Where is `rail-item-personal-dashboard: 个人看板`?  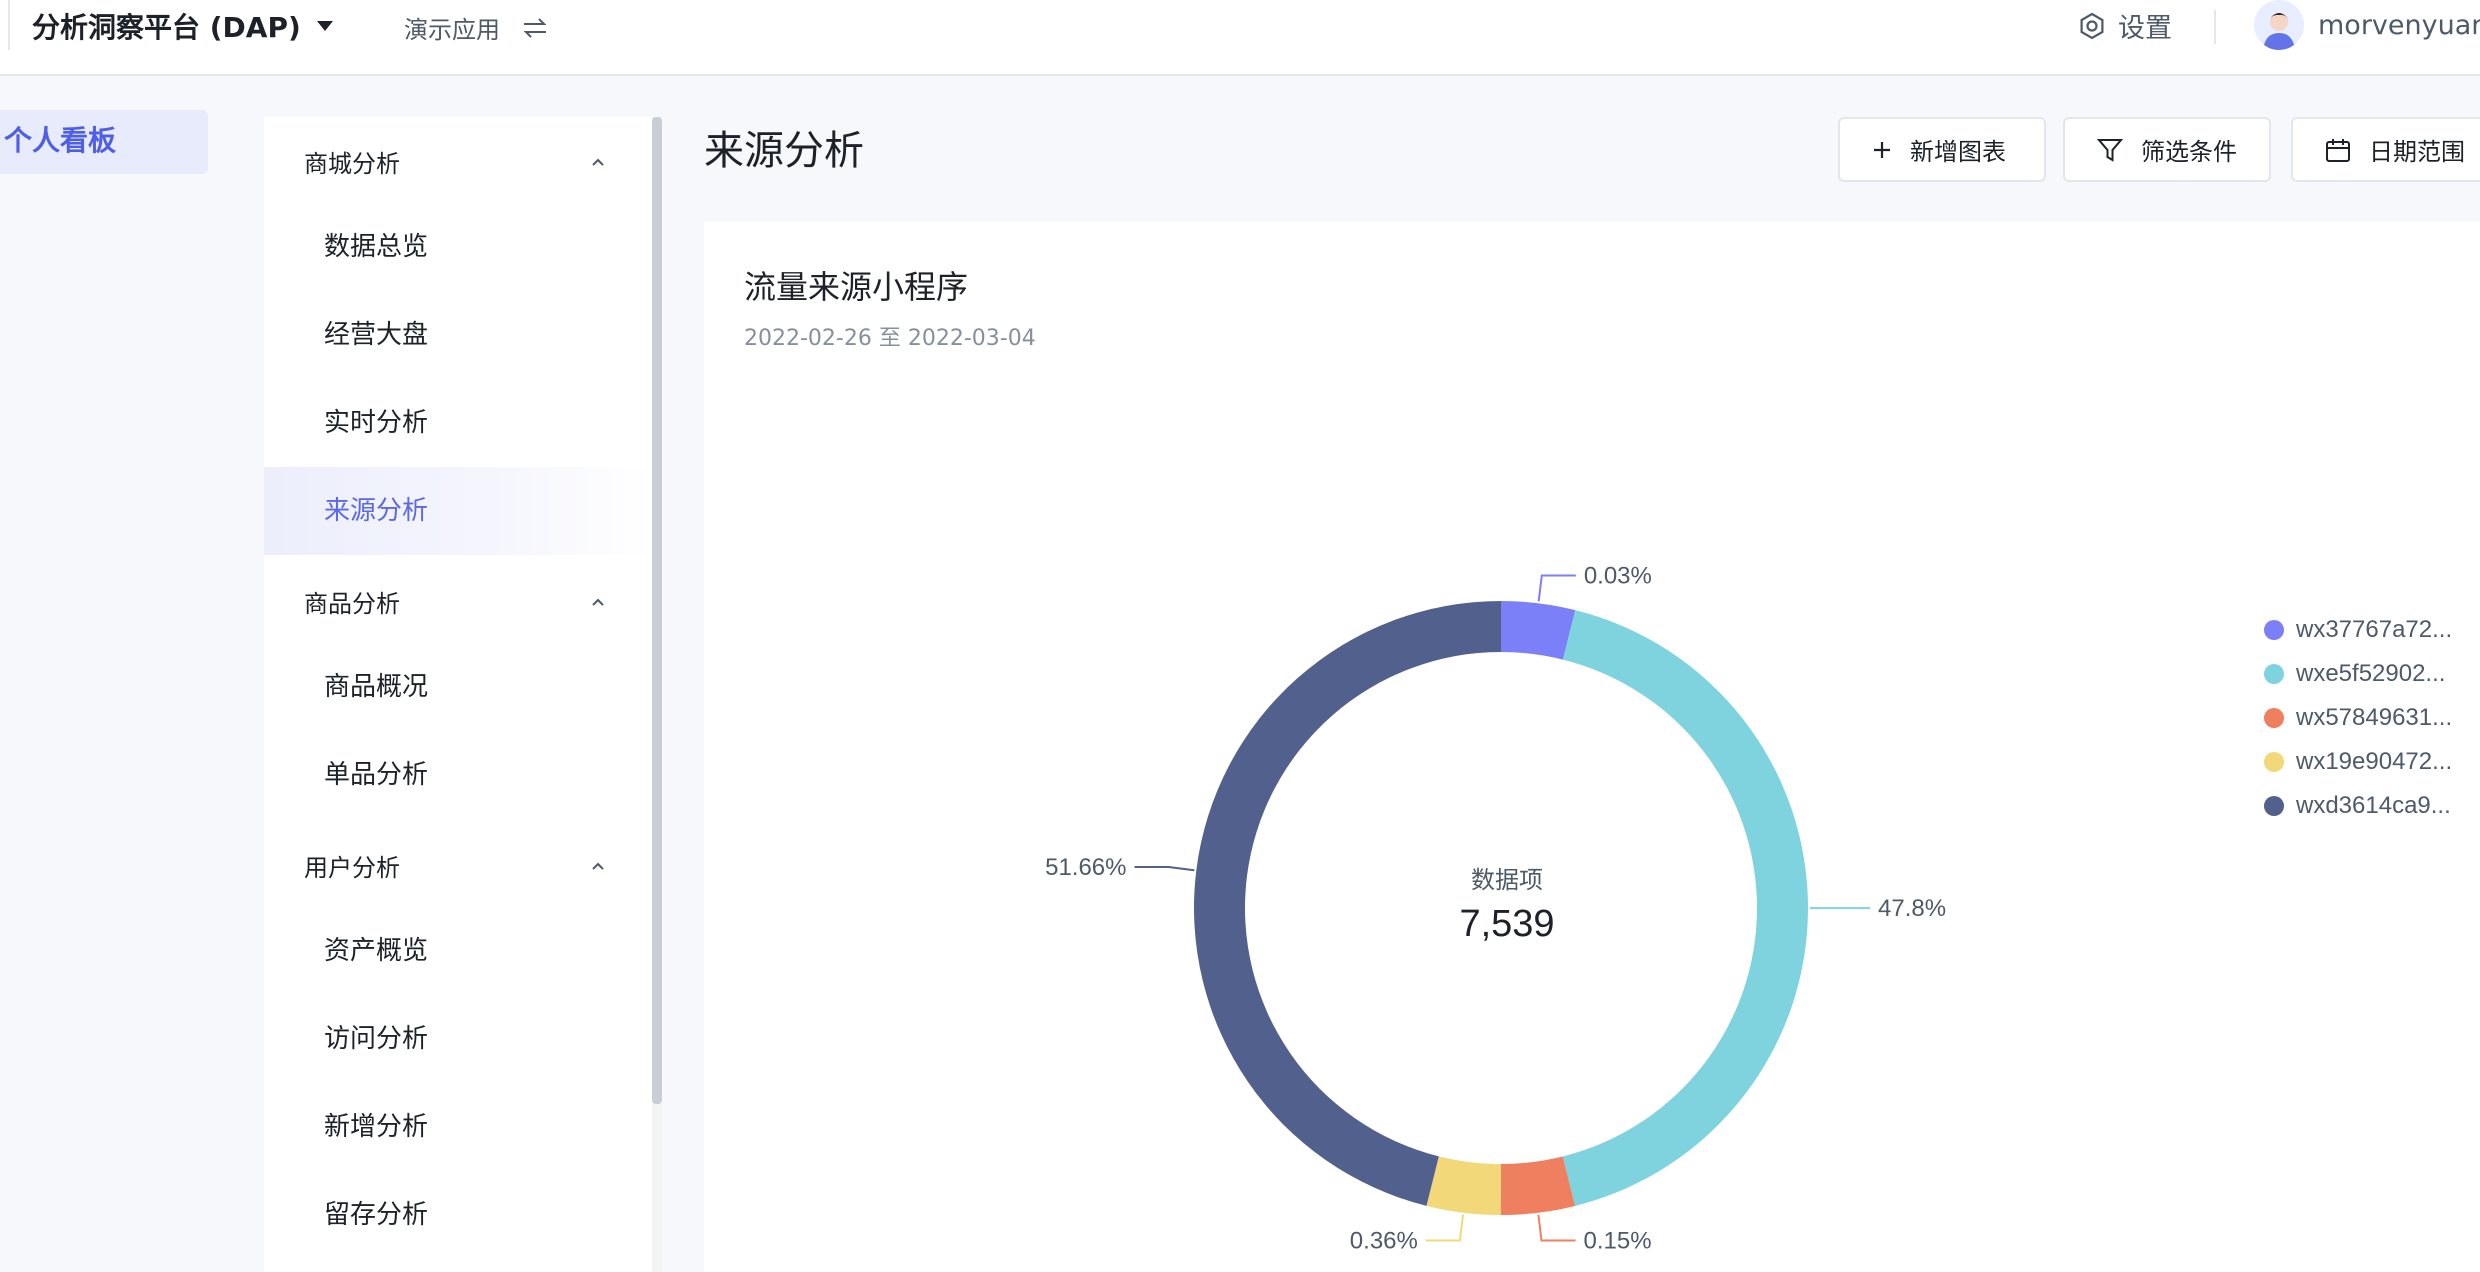 rail-item-personal-dashboard: 个人看板 is located at coordinates (104, 142).